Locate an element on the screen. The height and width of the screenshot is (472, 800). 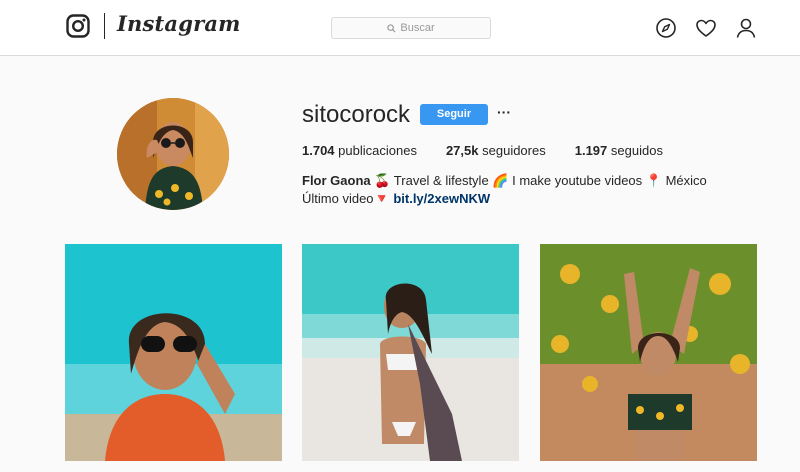
instagram-wordmark: Instagram is located at coordinates (179, 23).